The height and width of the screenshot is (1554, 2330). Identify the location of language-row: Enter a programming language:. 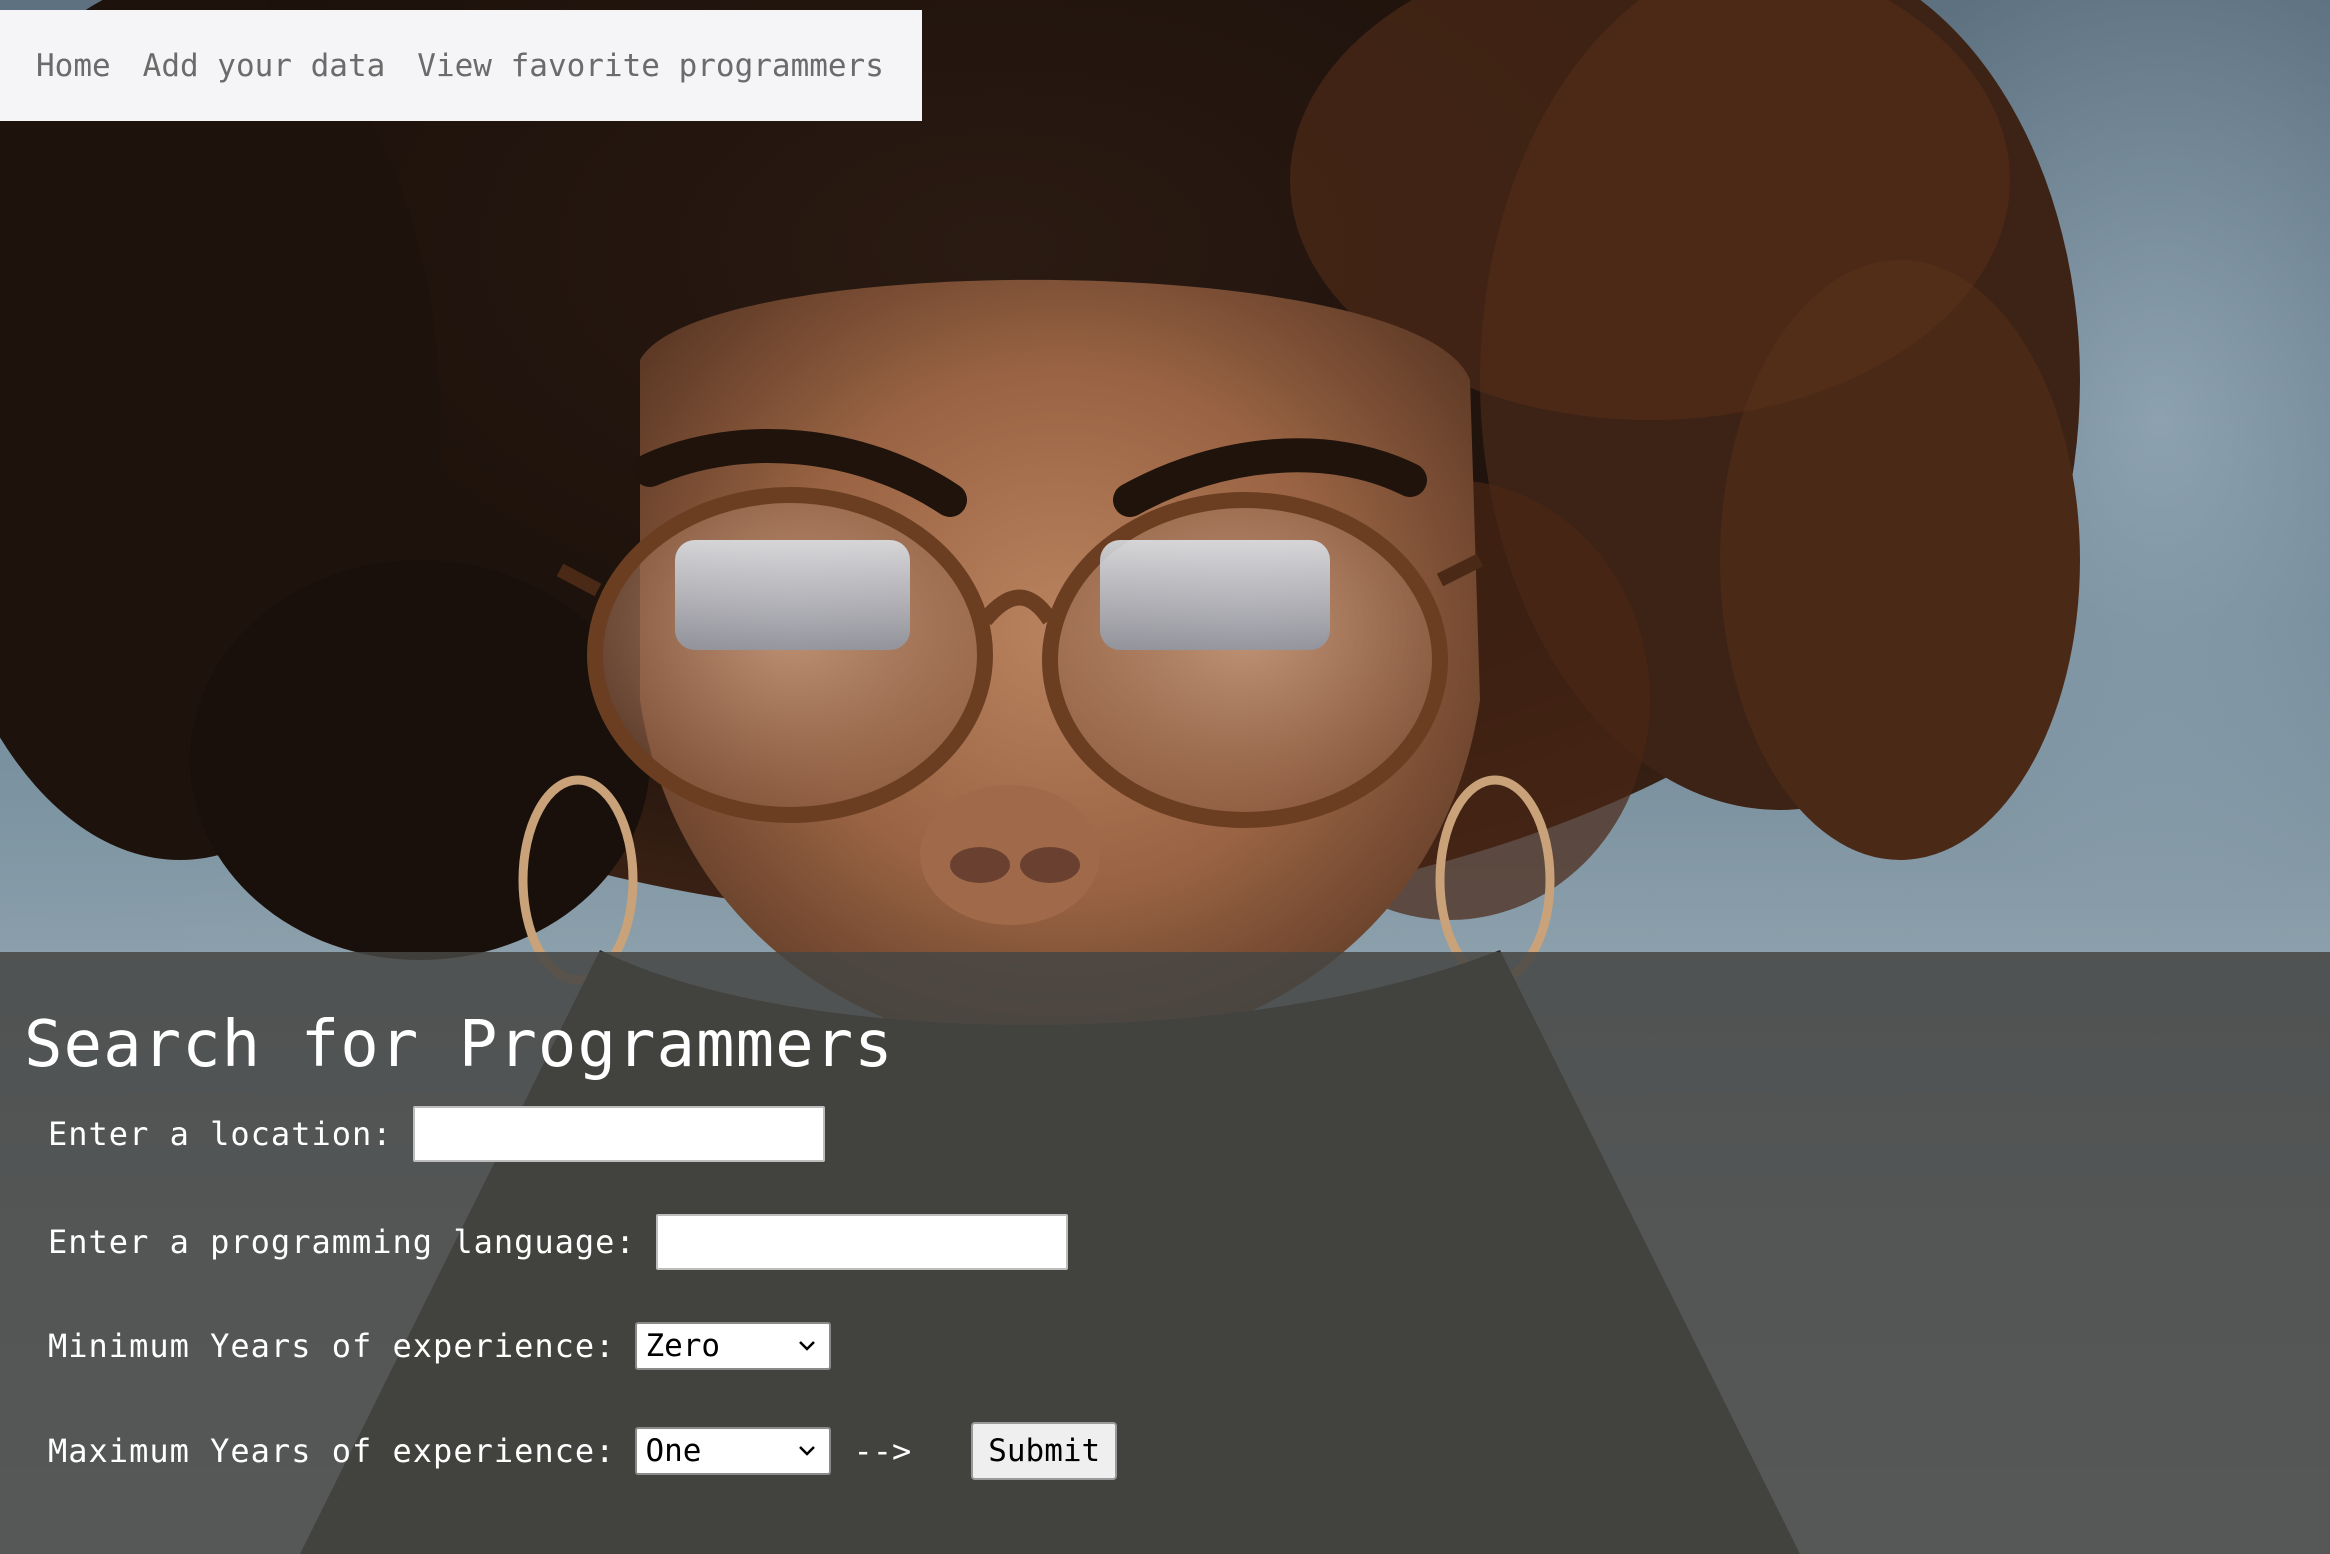
(558, 1242).